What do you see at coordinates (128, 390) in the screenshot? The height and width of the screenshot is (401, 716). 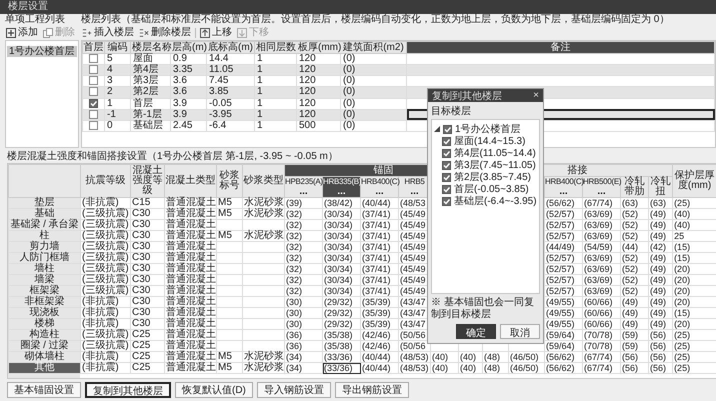 I see `action-button: 复制到其他楼层` at bounding box center [128, 390].